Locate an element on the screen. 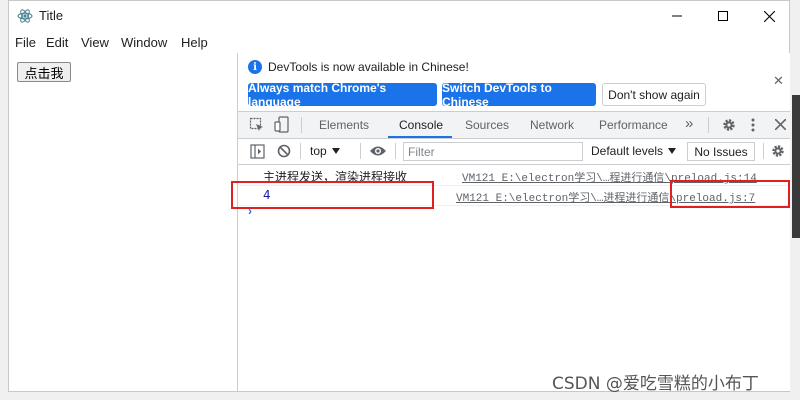 The width and height of the screenshot is (800, 400). infobar-close-icon: ✕ is located at coordinates (778, 81).